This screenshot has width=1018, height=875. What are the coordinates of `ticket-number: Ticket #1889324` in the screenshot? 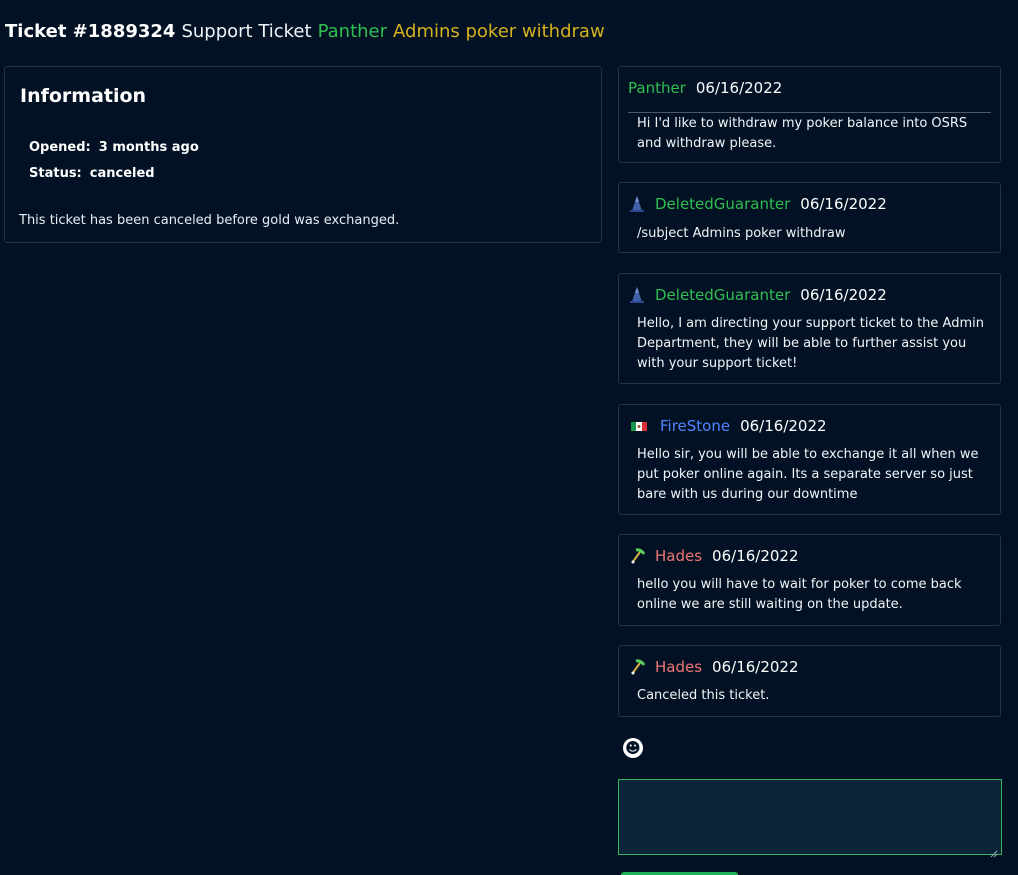 It's located at (90, 31).